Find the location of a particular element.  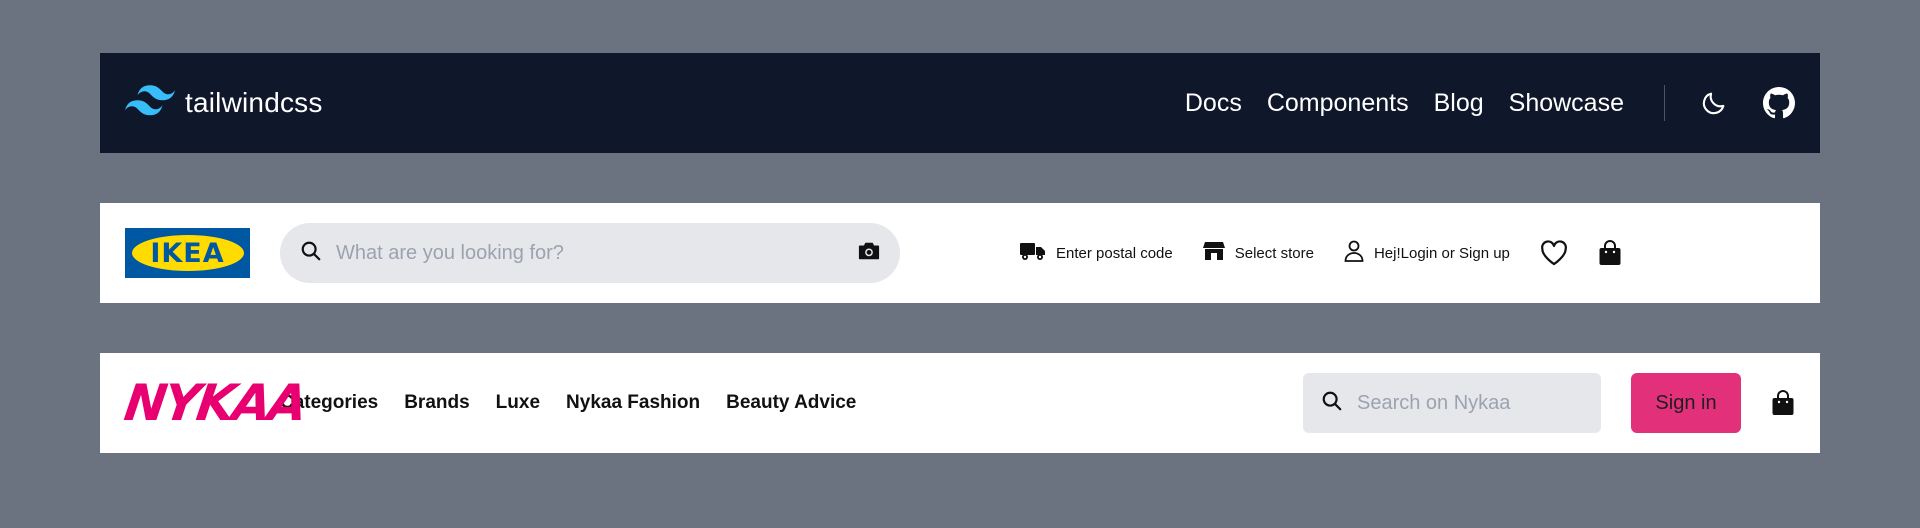

select-store-button: Select store is located at coordinates (1258, 253).